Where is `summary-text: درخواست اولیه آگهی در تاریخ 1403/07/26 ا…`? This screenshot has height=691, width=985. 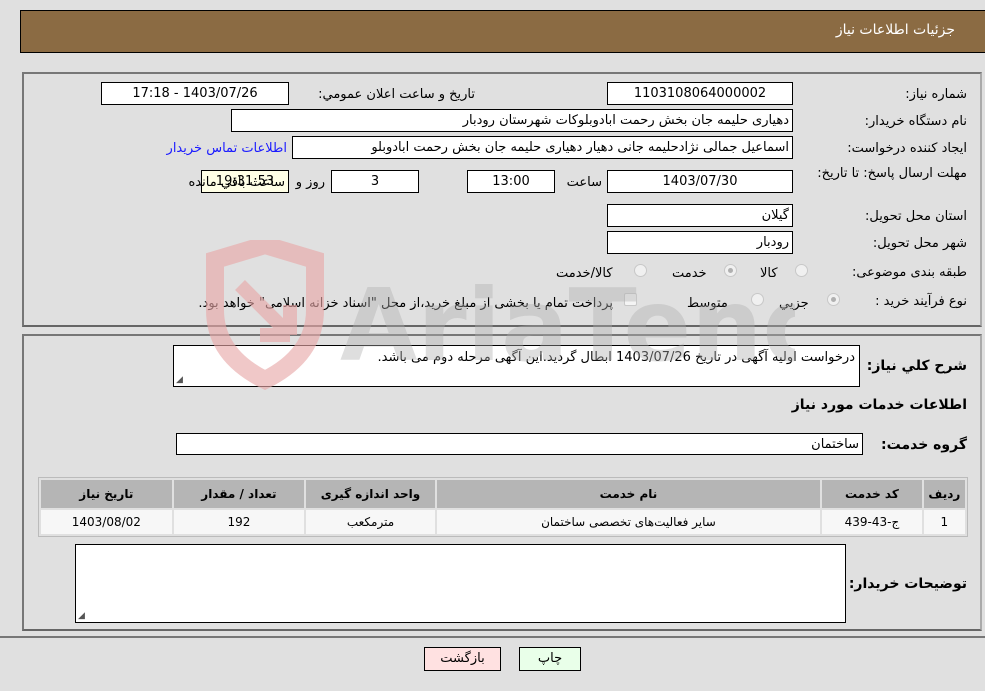
summary-text: درخواست اولیه آگهی در تاریخ 1403/07/26 ا… is located at coordinates (616, 357).